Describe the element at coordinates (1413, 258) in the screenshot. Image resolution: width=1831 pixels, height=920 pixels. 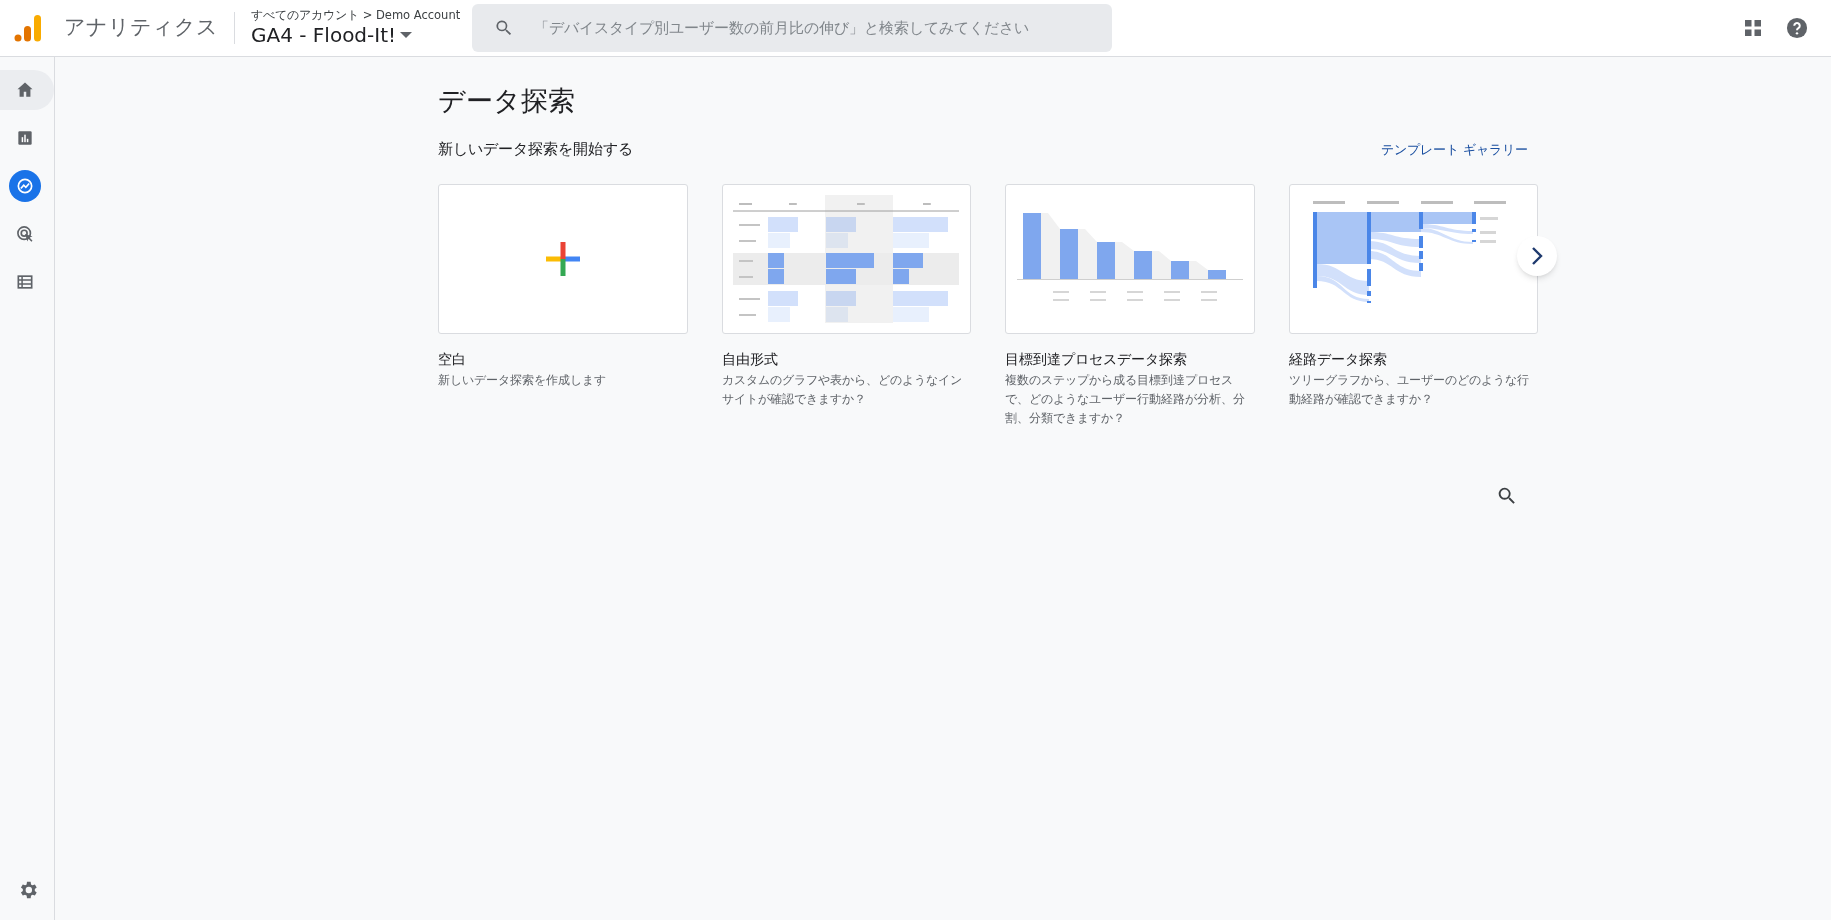
I see `template-card` at that location.